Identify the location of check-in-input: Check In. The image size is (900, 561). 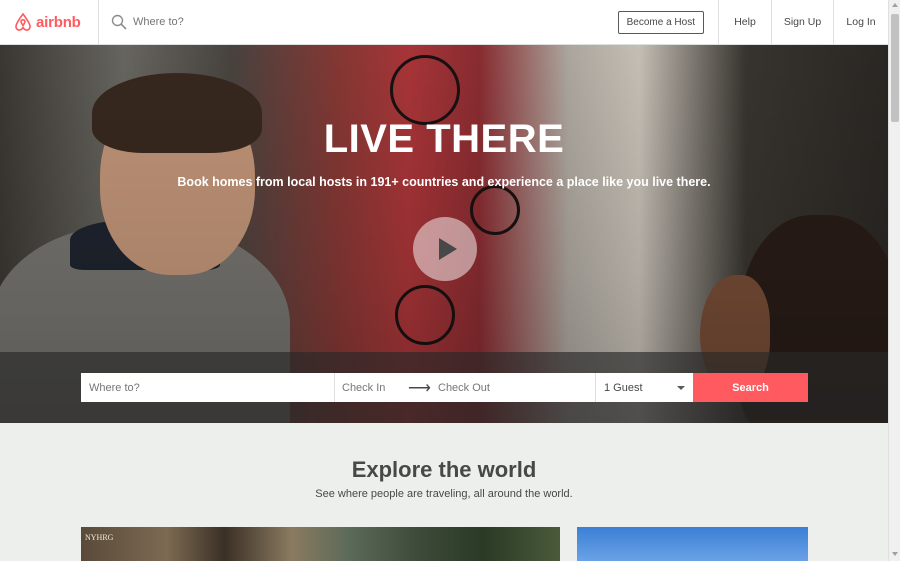
(375, 388).